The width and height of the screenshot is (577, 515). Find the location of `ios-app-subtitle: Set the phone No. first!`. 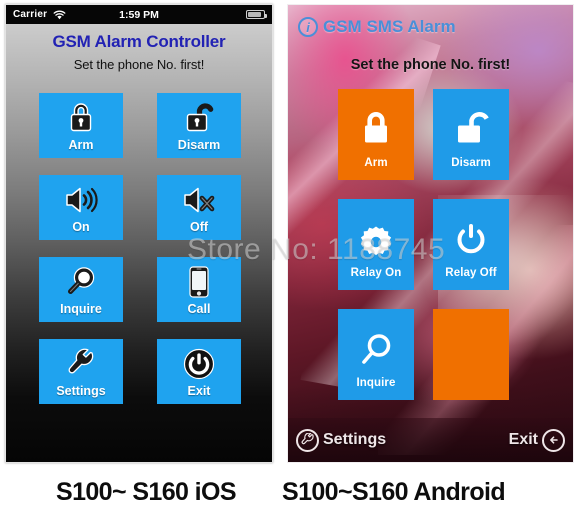

ios-app-subtitle: Set the phone No. first! is located at coordinates (139, 64).